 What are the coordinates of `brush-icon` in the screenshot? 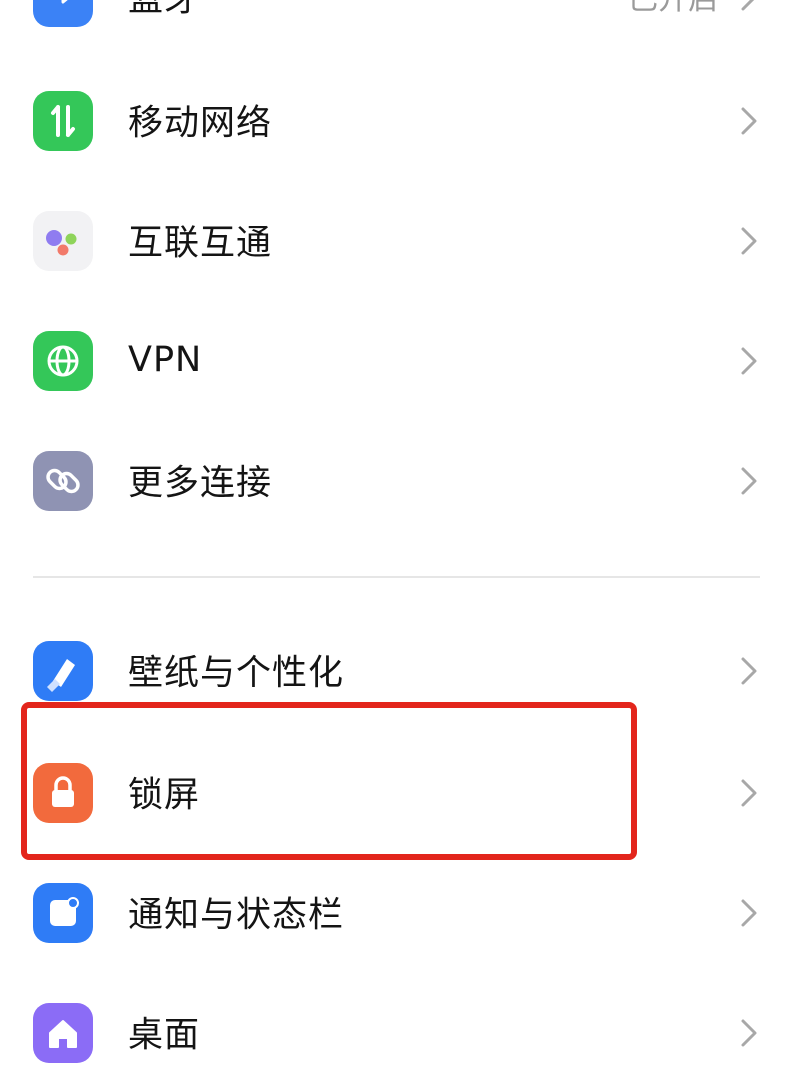 It's located at (63, 671).